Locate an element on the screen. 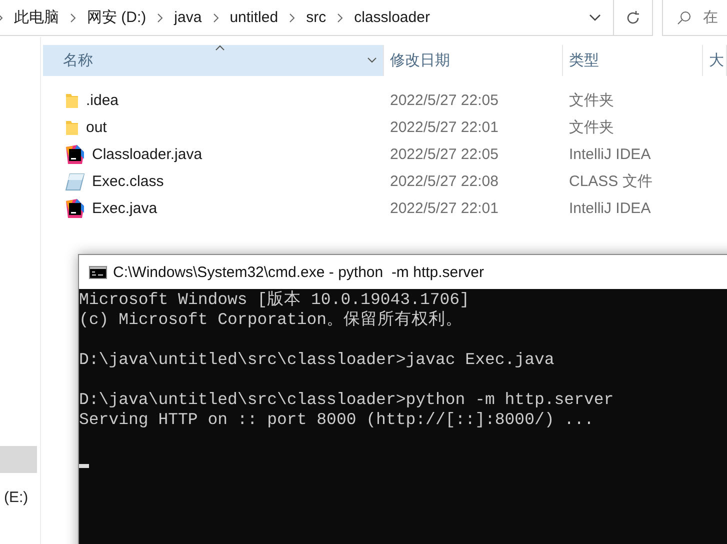  file-name: Classloader.java is located at coordinates (213, 154).